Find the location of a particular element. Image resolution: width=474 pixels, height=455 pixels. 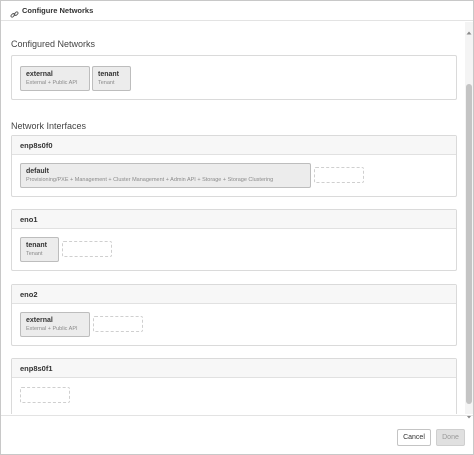

interface-name: enp8s0f0 is located at coordinates (234, 145).